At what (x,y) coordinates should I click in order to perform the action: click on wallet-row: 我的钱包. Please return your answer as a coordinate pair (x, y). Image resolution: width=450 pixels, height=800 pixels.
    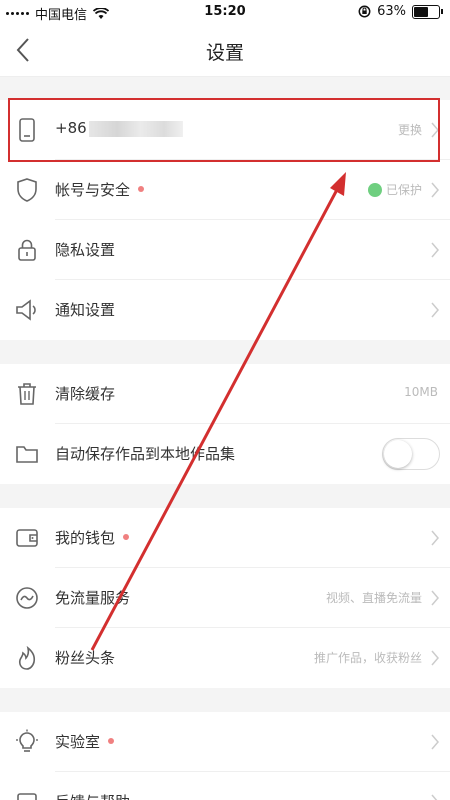
    Looking at the image, I should click on (225, 538).